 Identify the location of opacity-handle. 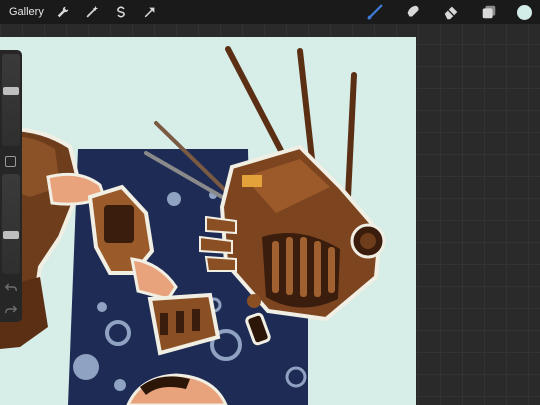
(11, 235).